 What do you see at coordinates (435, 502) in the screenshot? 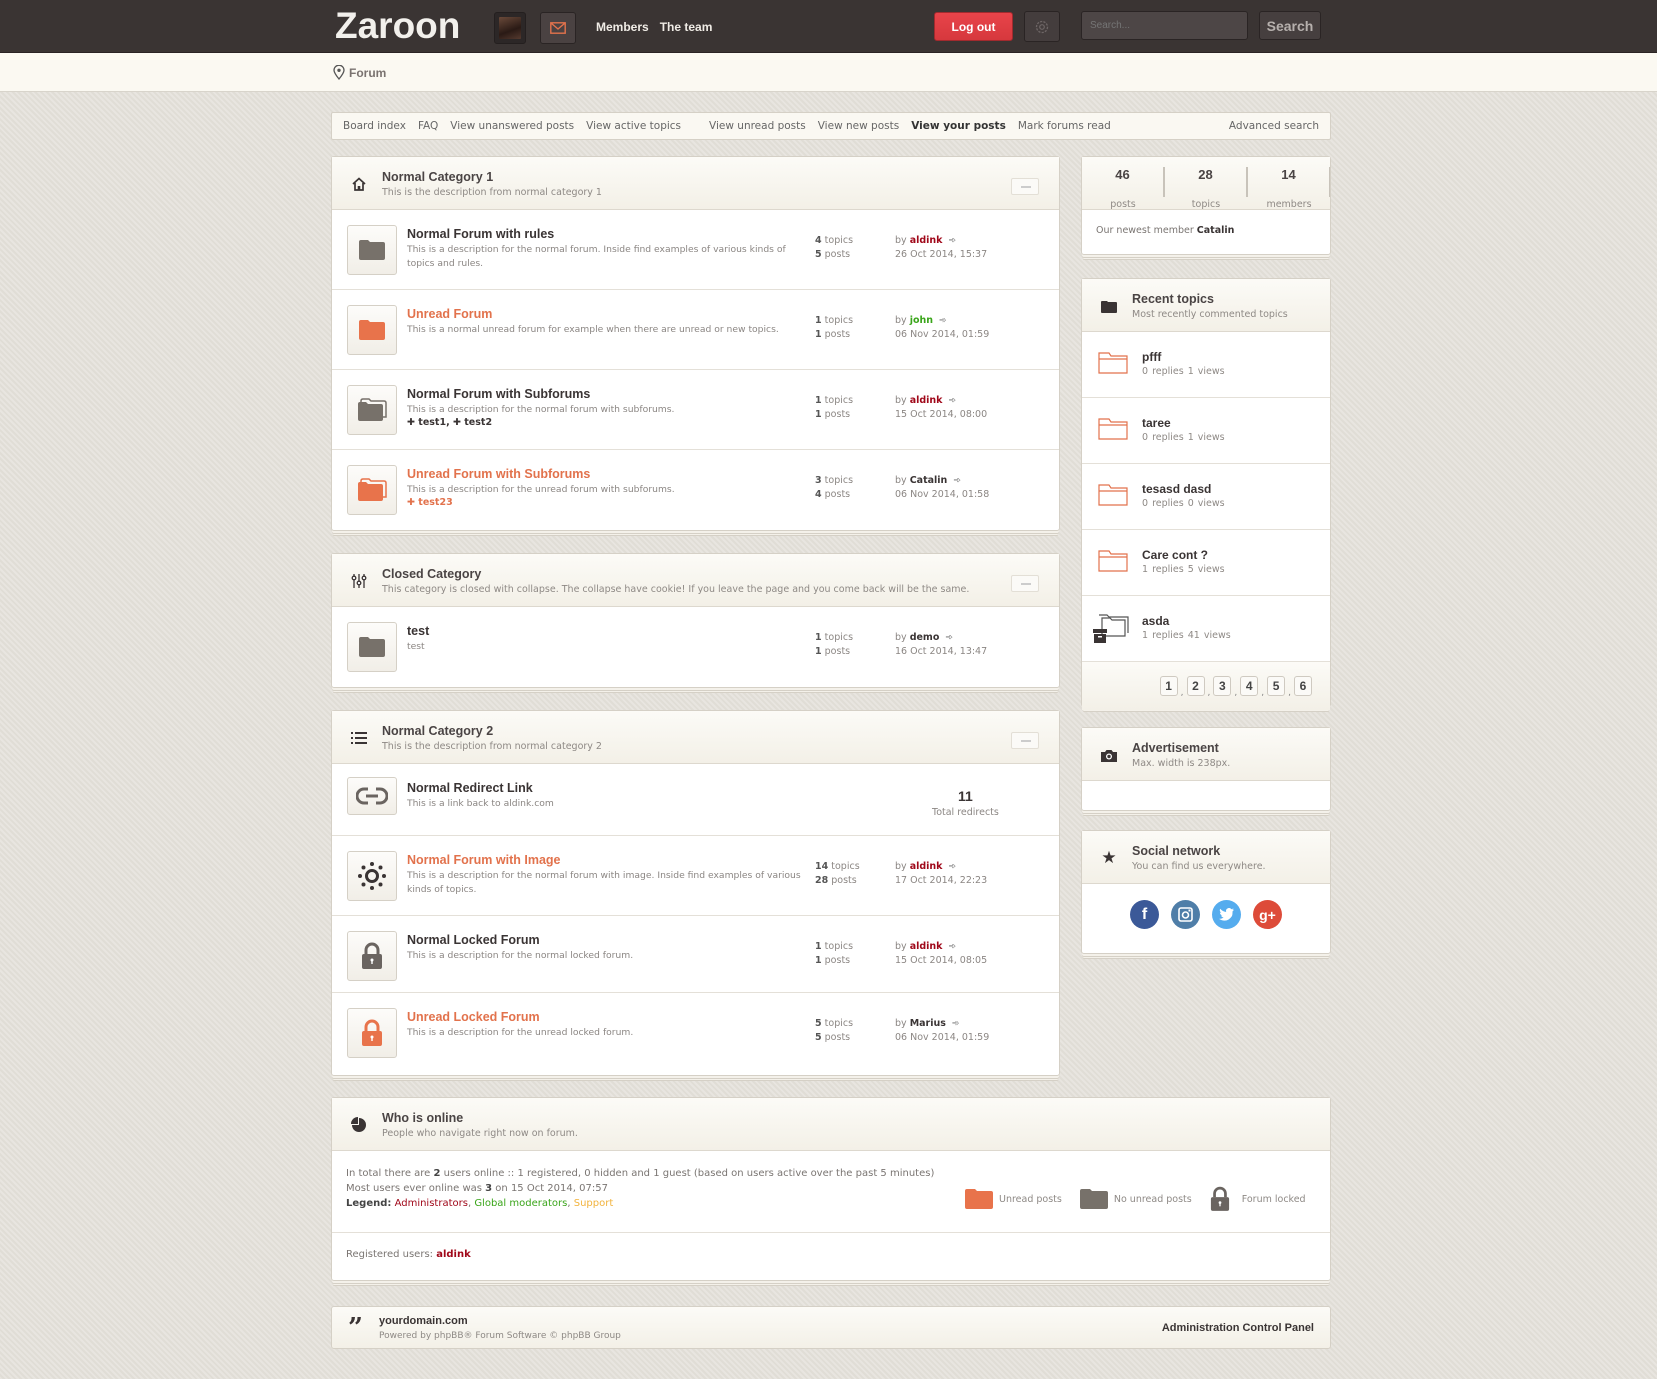
I see `subforum-link: test23` at bounding box center [435, 502].